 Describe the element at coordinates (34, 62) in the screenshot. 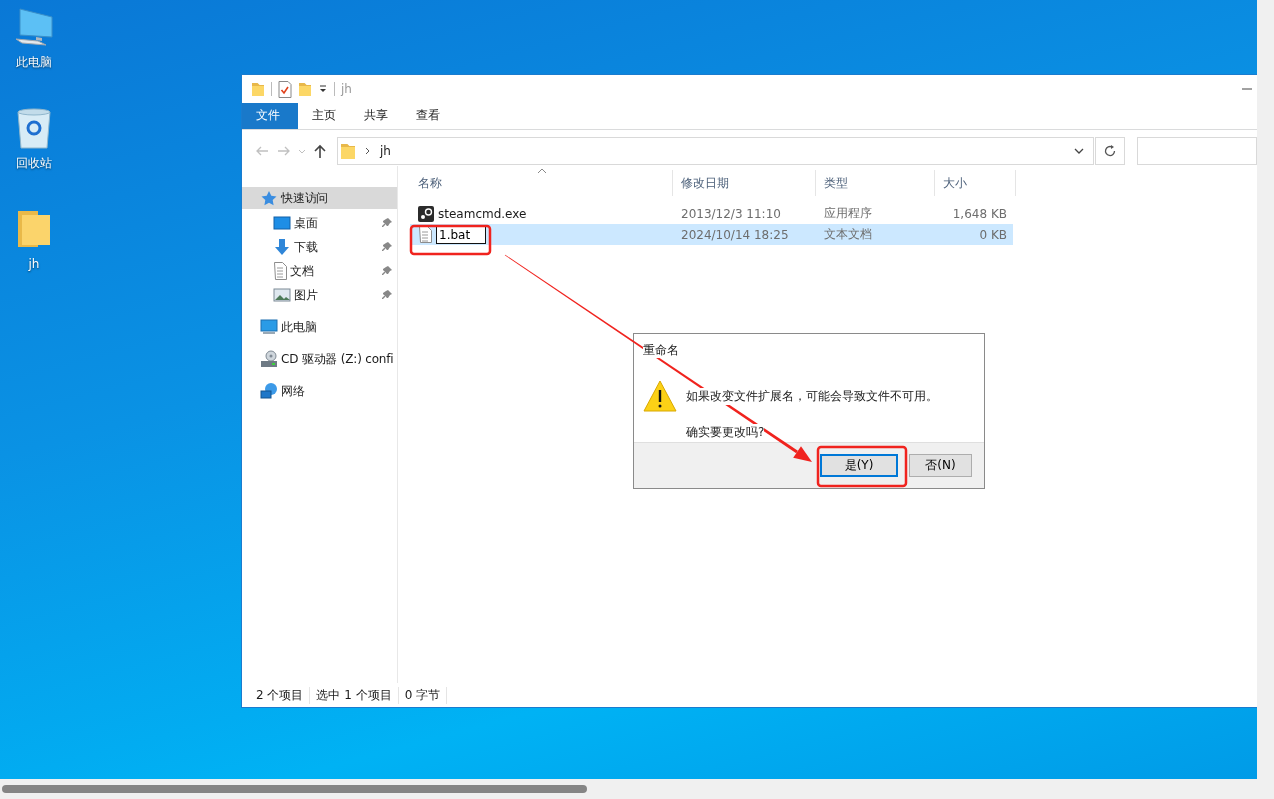

I see `icon-label: 此电脑` at that location.